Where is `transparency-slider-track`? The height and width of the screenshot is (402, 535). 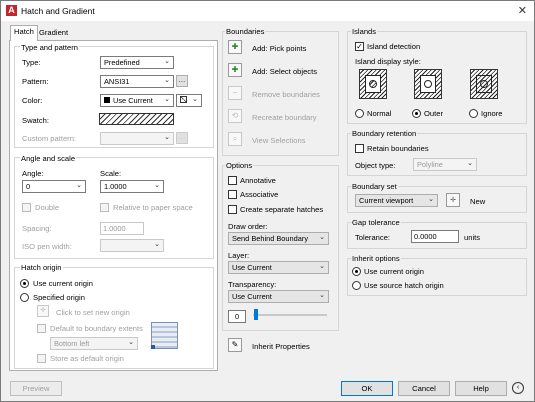
transparency-slider-track is located at coordinates (290, 315).